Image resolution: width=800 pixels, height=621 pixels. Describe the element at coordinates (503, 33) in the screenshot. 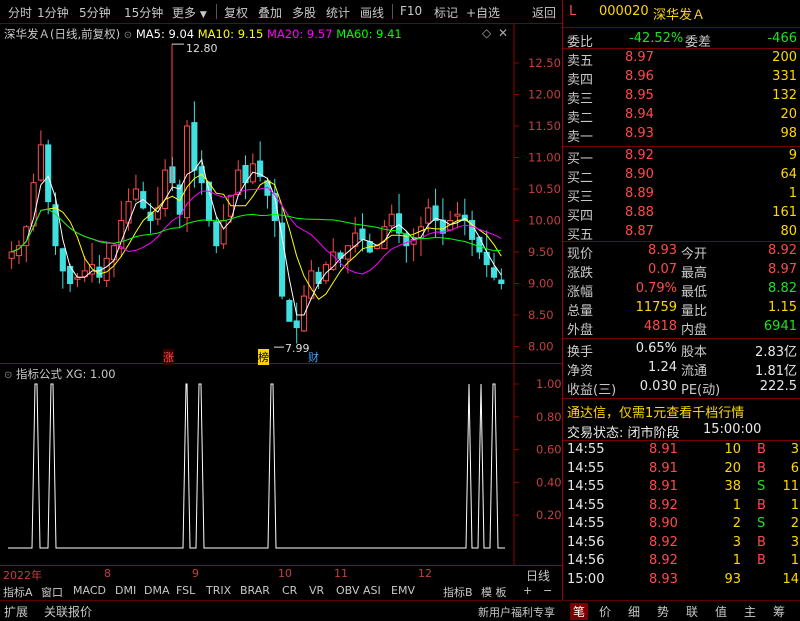

I see `close-icon: ✕` at that location.